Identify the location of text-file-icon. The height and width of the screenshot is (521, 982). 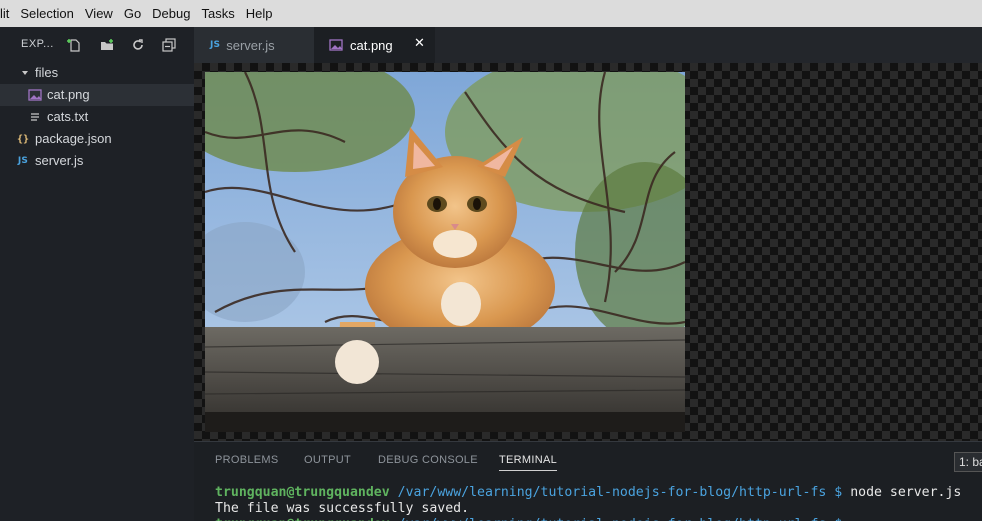
(35, 117).